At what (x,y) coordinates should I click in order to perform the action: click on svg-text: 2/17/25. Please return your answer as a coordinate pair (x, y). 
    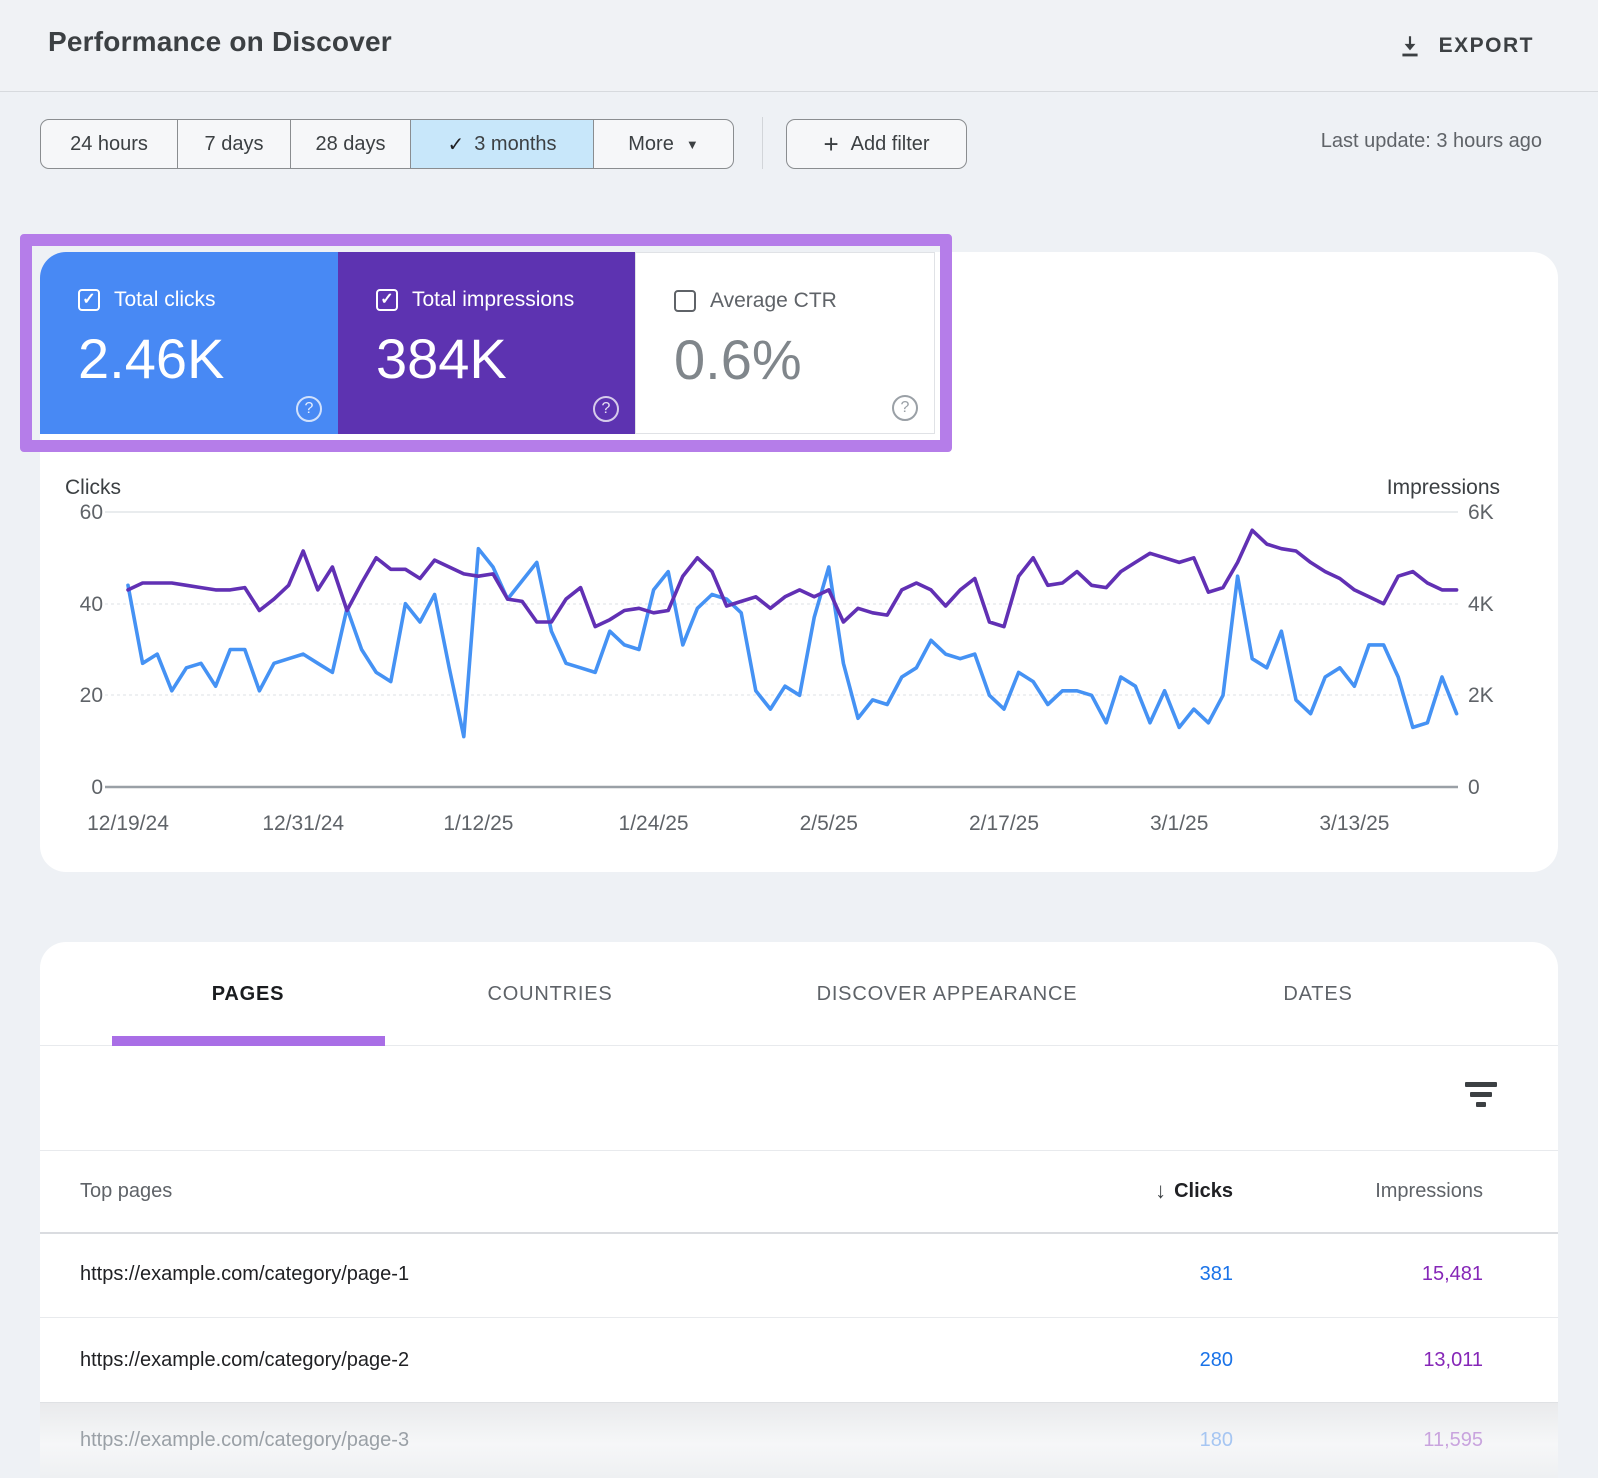
    Looking at the image, I should click on (1004, 823).